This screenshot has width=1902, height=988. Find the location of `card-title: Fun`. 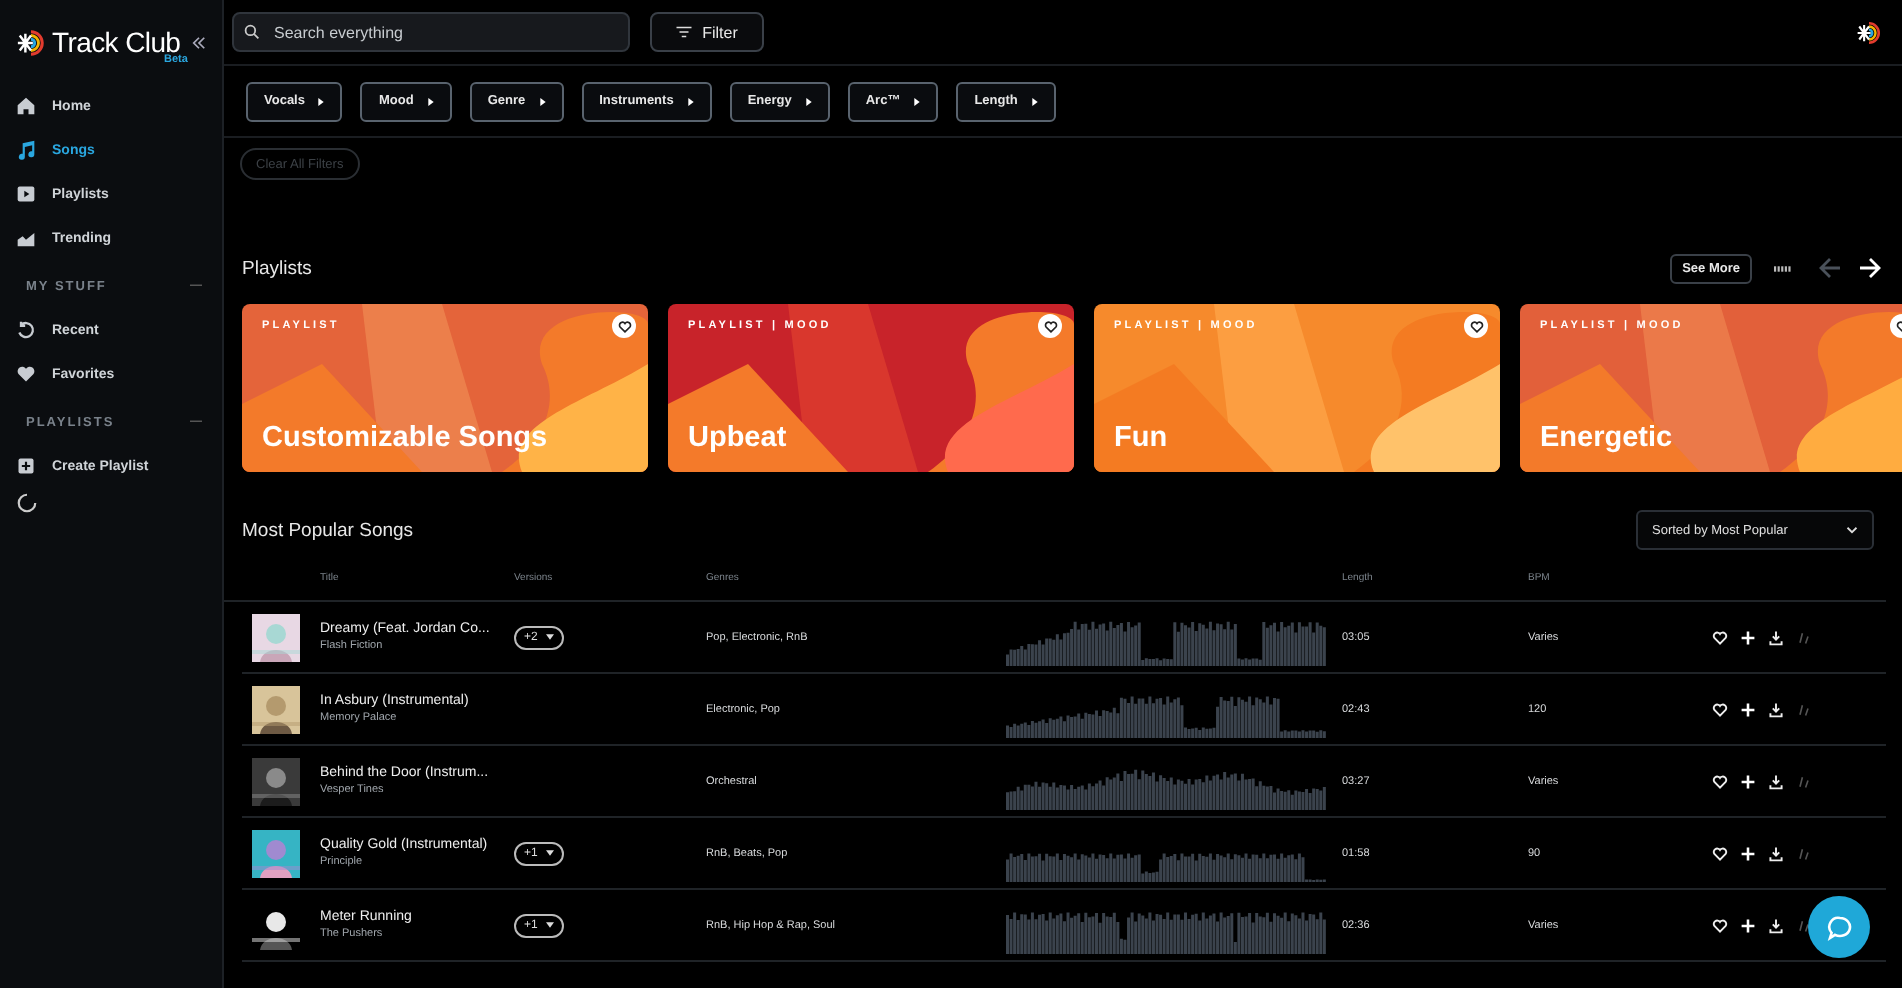

card-title: Fun is located at coordinates (1141, 438).